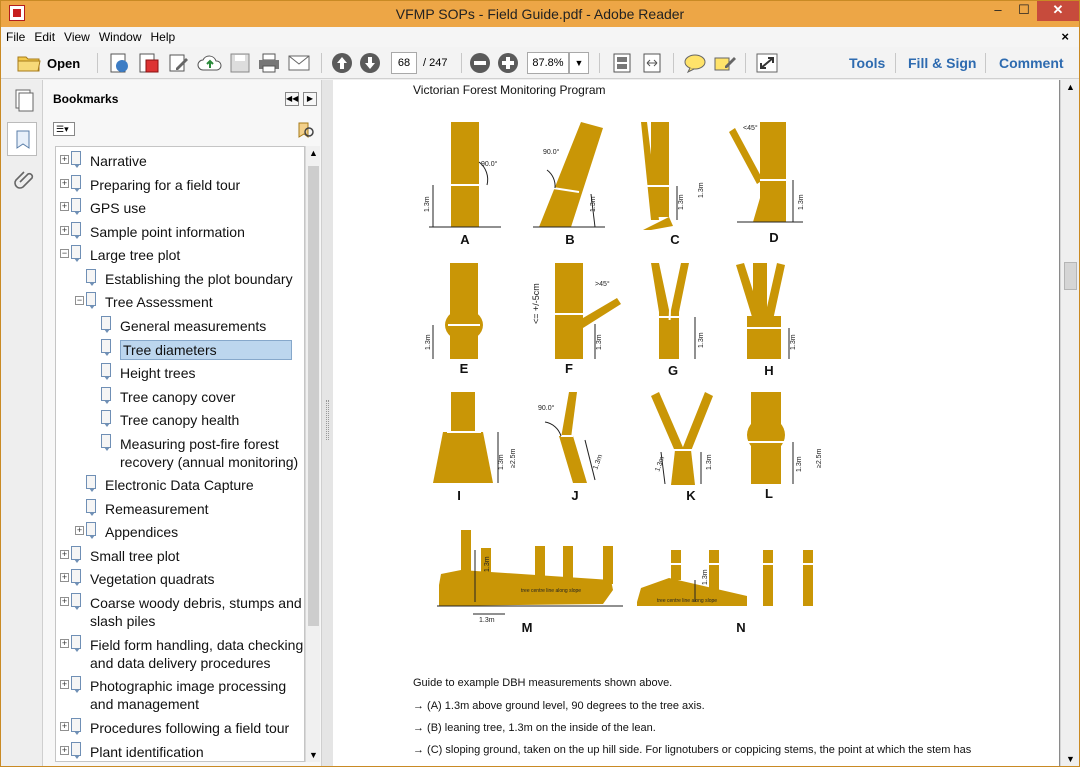  I want to click on sticky-note-icon, so click(695, 63).